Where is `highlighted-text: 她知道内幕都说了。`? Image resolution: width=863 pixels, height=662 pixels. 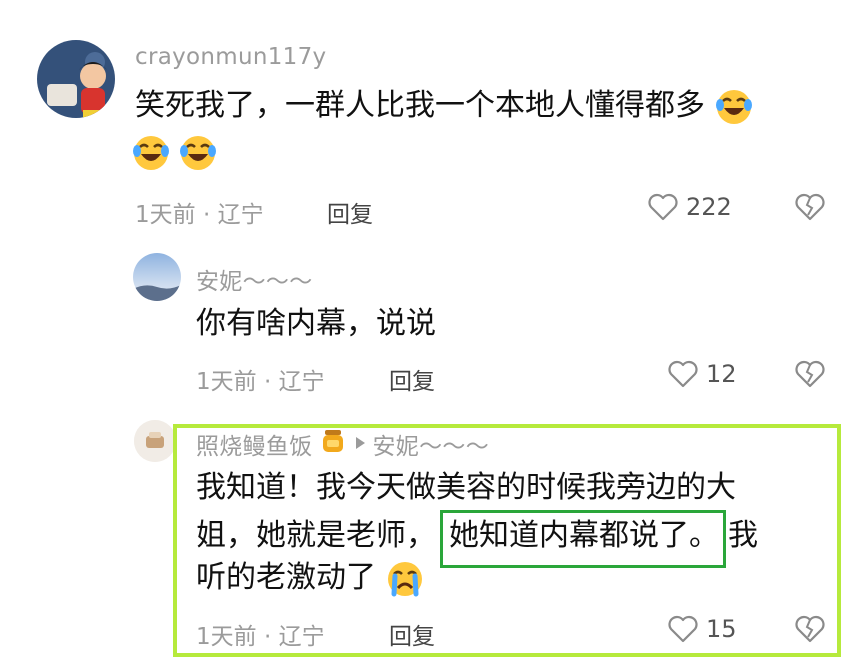
highlighted-text: 她知道内幕都说了。 is located at coordinates (583, 539).